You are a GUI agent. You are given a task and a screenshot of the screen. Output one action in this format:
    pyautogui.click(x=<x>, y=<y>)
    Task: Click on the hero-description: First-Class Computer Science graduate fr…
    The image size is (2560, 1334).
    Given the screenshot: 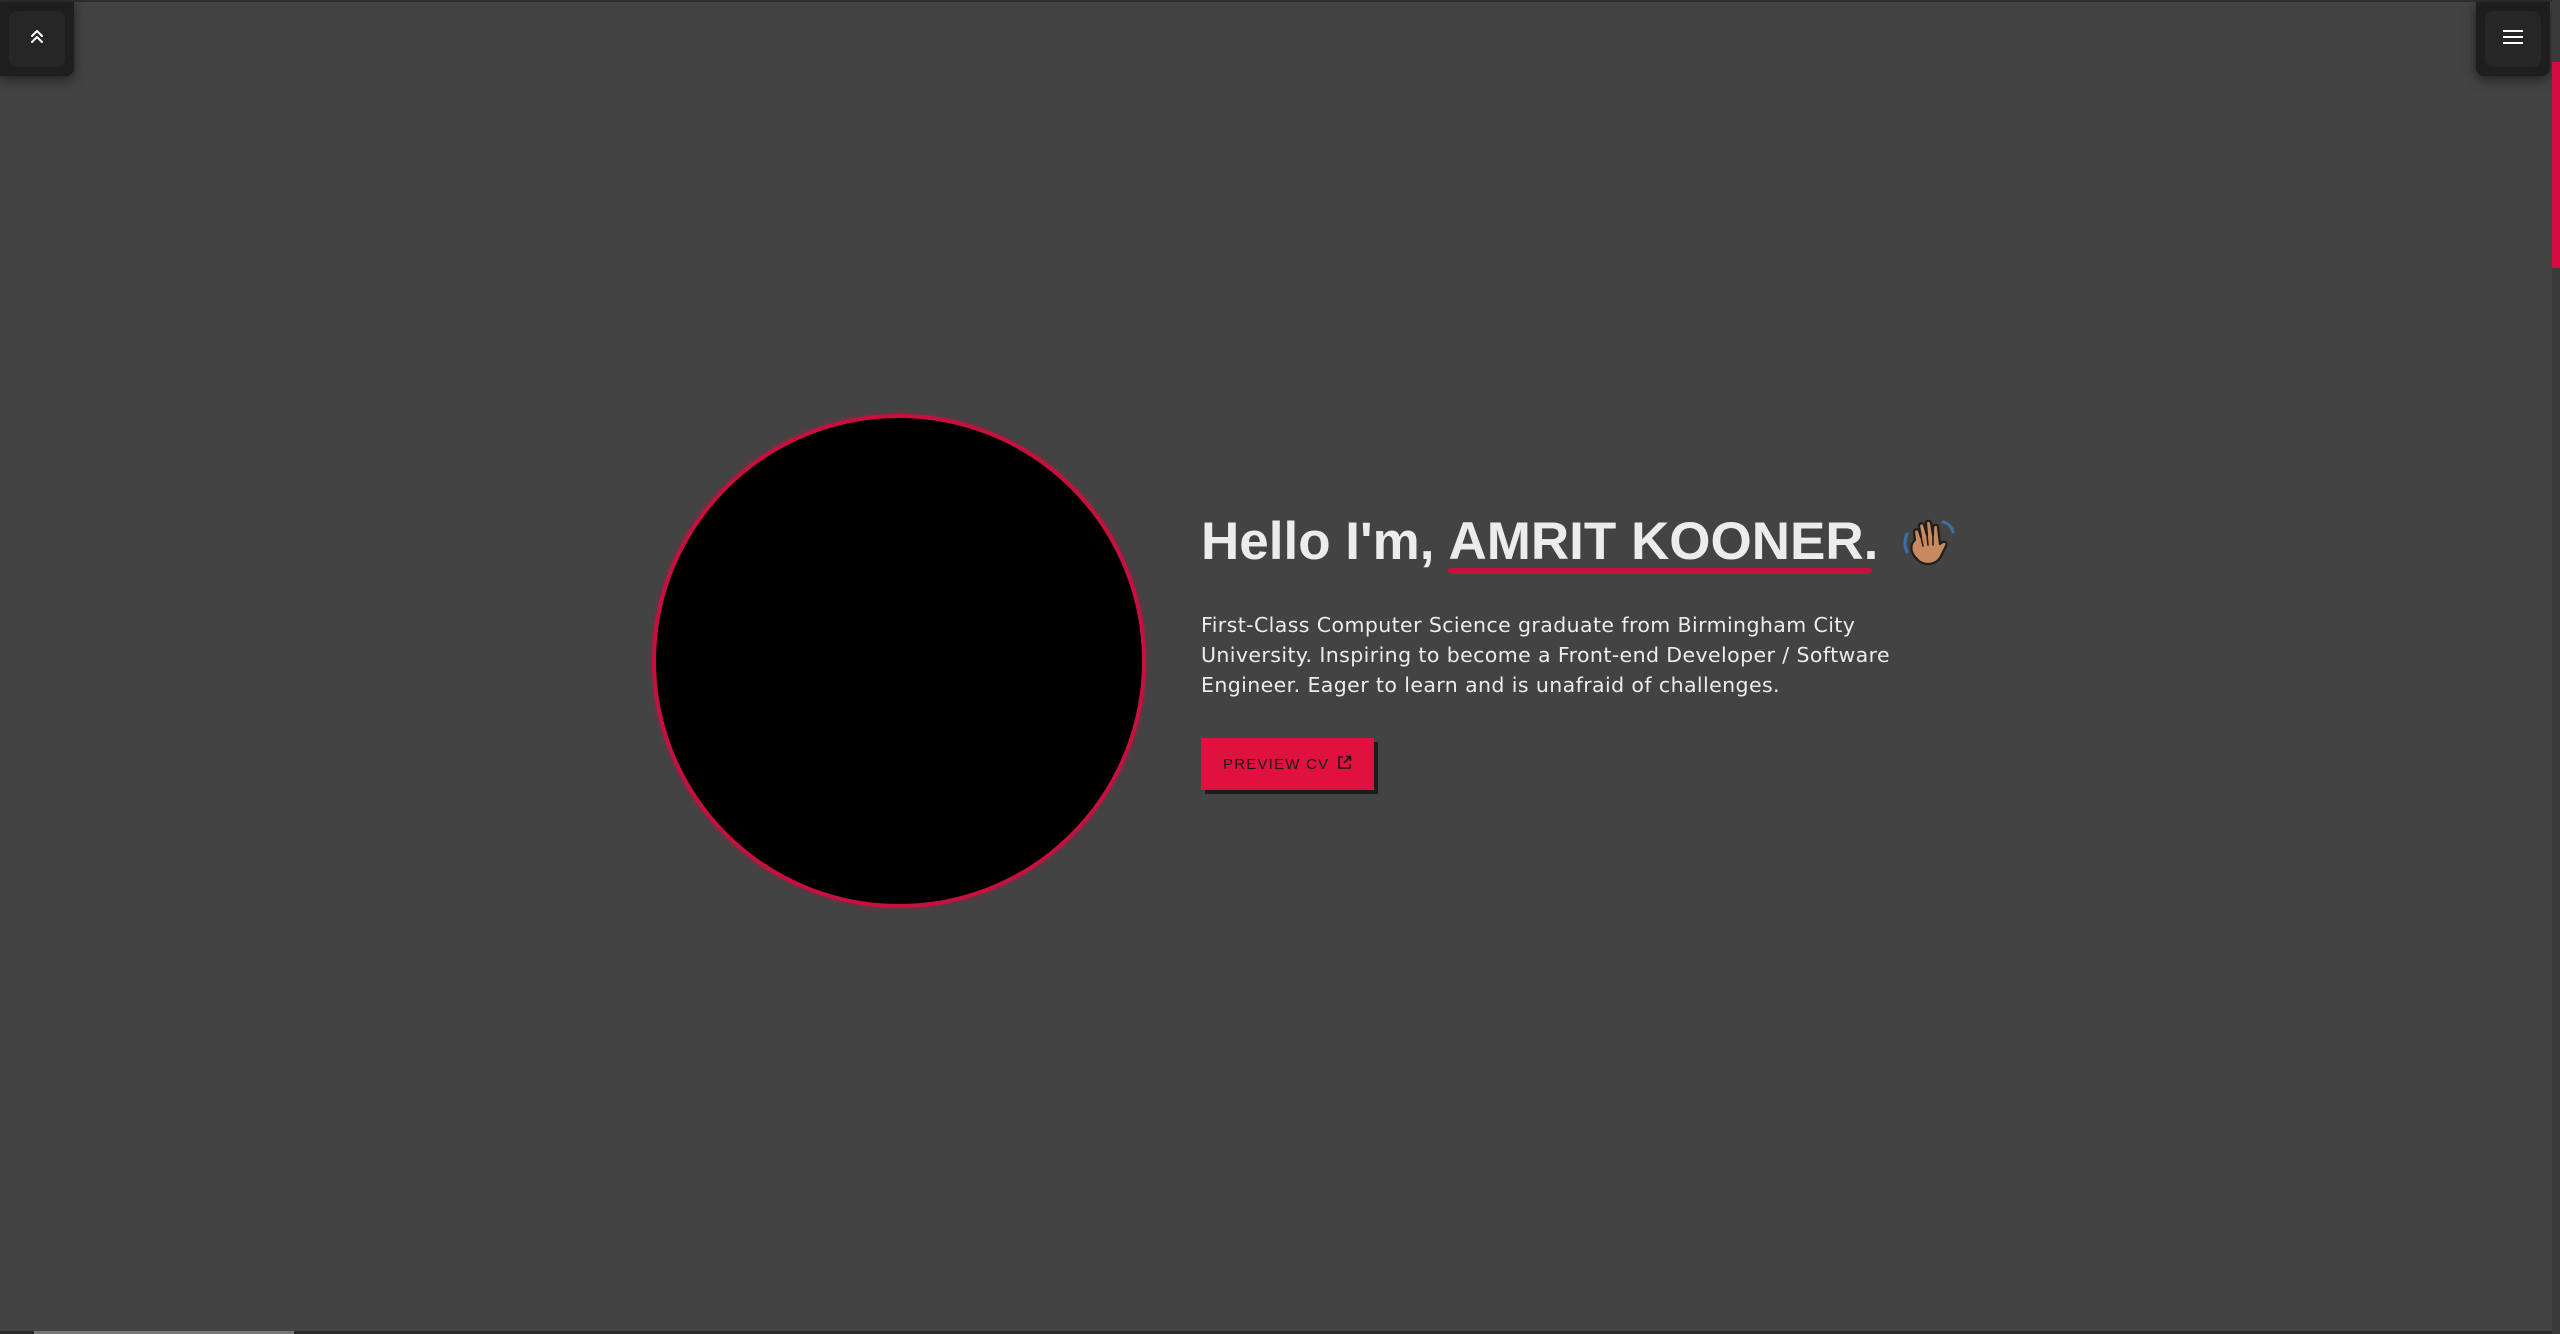 What is the action you would take?
    pyautogui.click(x=1546, y=655)
    